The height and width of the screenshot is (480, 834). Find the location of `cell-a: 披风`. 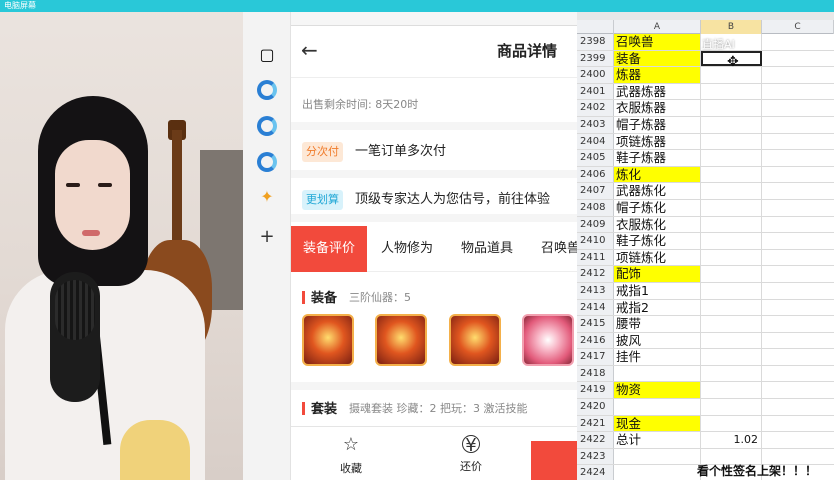

cell-a: 披风 is located at coordinates (657, 340).